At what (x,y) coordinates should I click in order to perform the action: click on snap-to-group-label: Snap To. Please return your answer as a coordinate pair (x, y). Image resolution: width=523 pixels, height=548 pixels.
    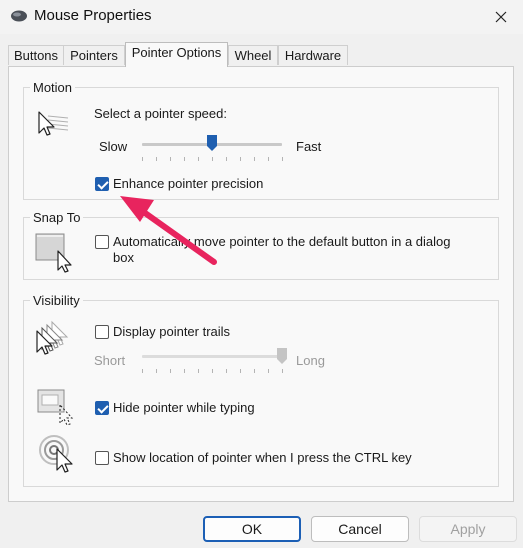
    Looking at the image, I should click on (57, 217).